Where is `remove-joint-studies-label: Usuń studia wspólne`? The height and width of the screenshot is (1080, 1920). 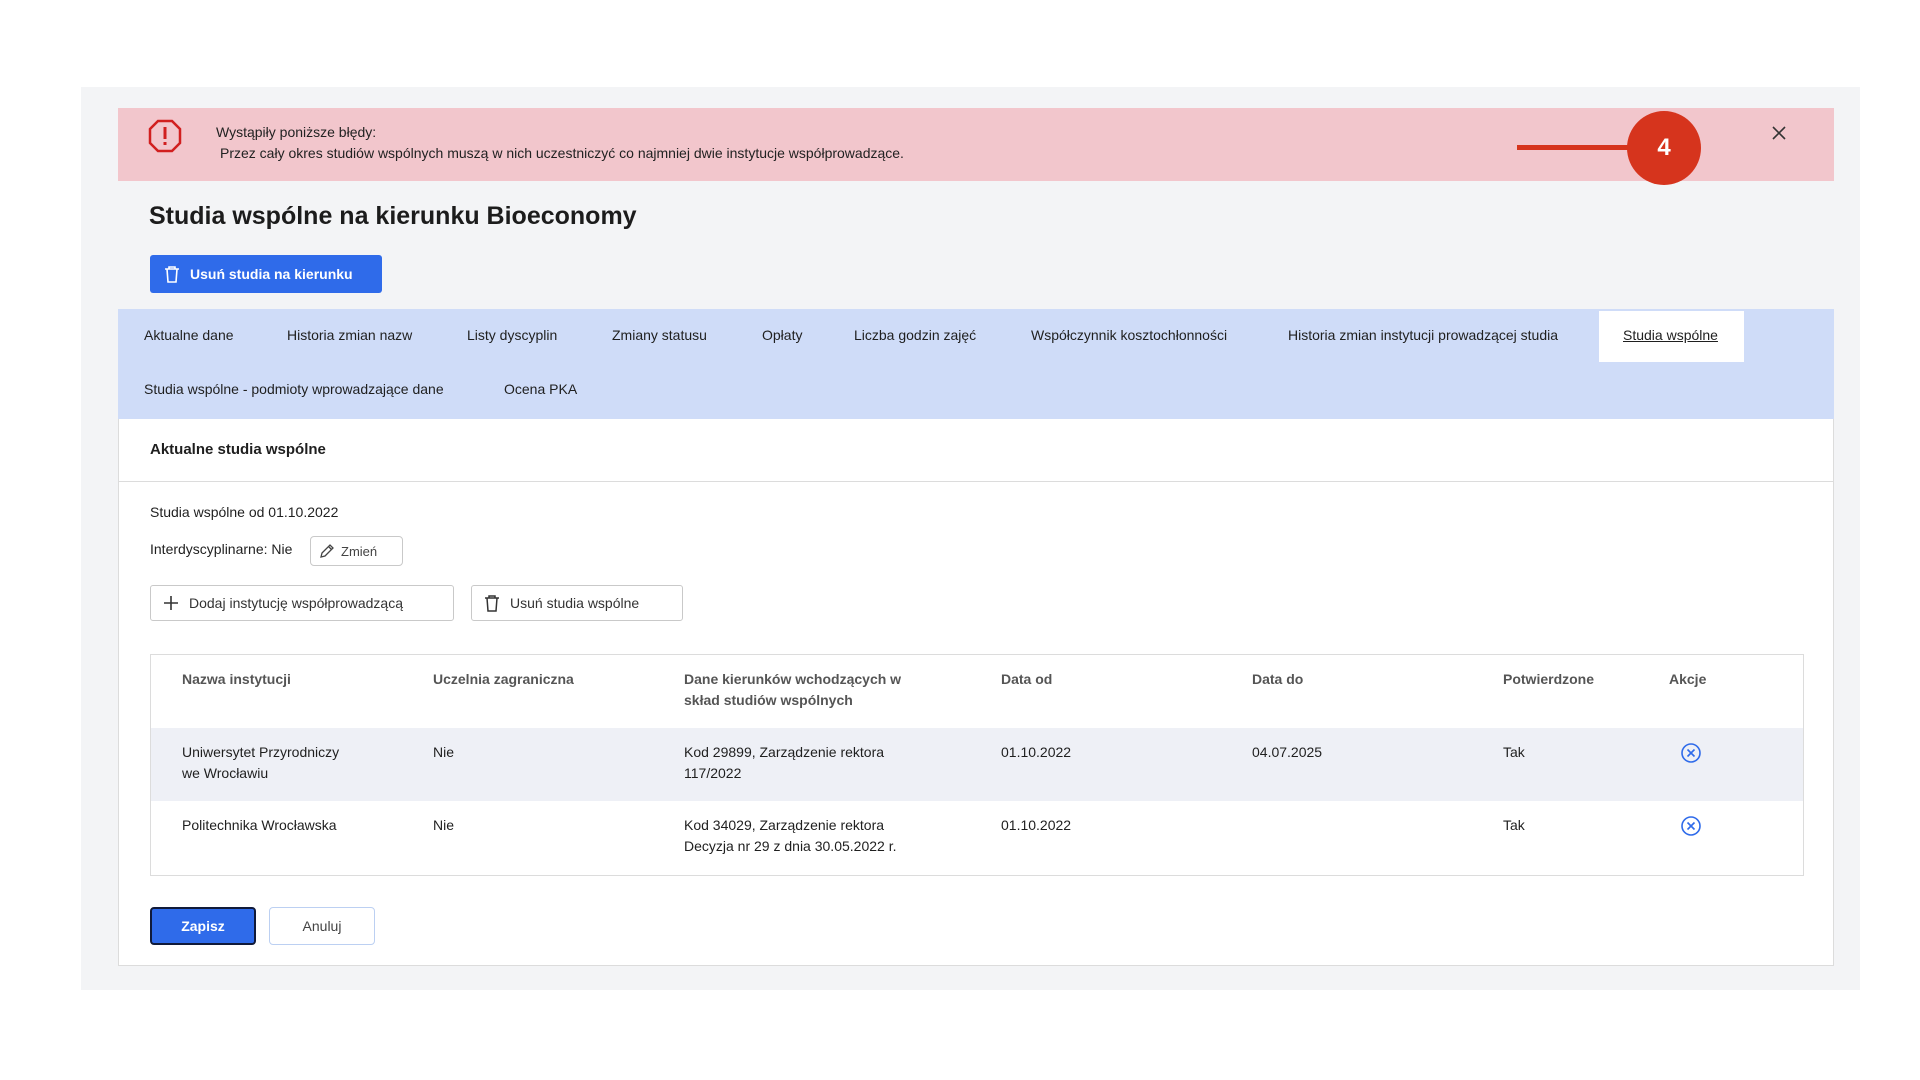 remove-joint-studies-label: Usuń studia wspólne is located at coordinates (575, 603).